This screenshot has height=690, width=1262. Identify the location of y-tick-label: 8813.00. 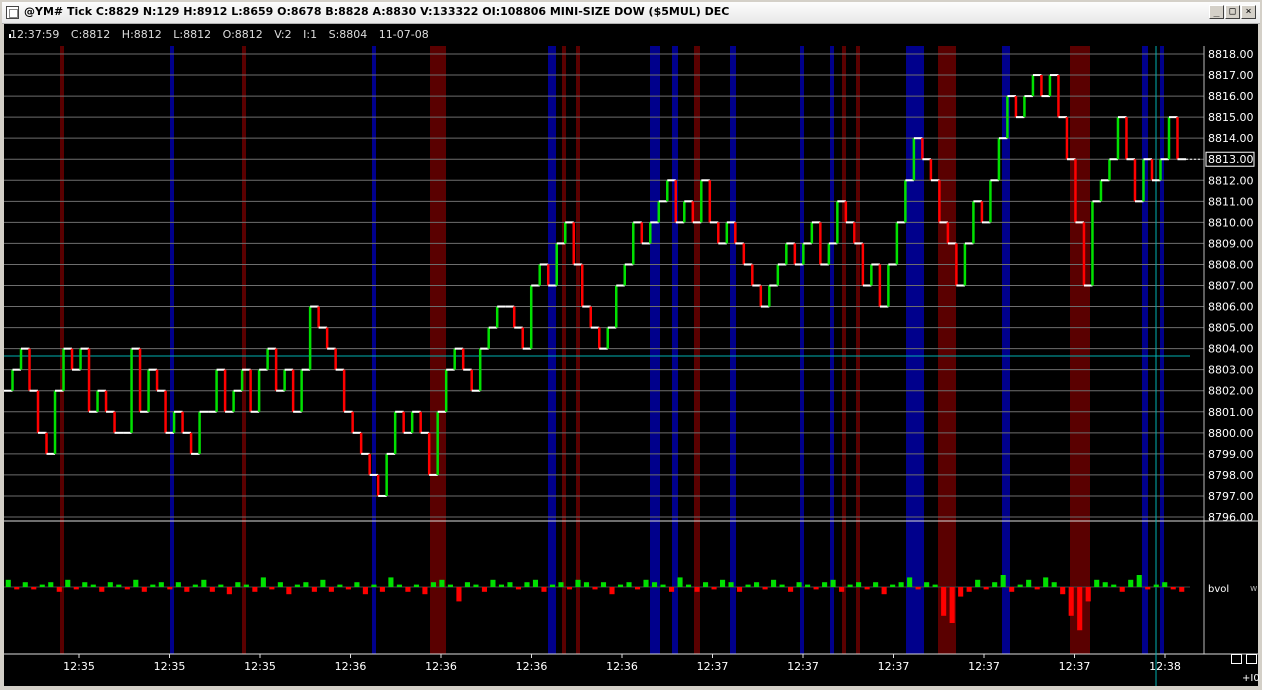
(1231, 159).